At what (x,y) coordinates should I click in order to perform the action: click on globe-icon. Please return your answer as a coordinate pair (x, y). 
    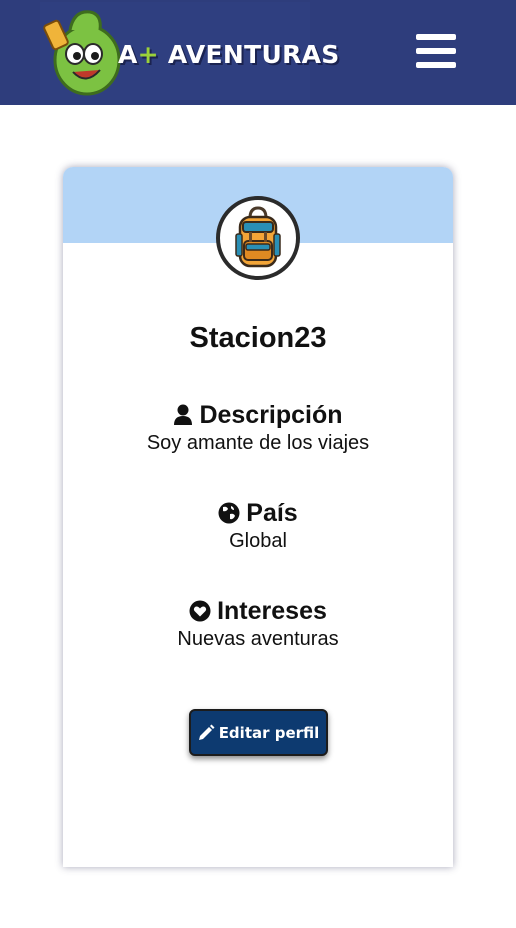
    Looking at the image, I should click on (229, 513).